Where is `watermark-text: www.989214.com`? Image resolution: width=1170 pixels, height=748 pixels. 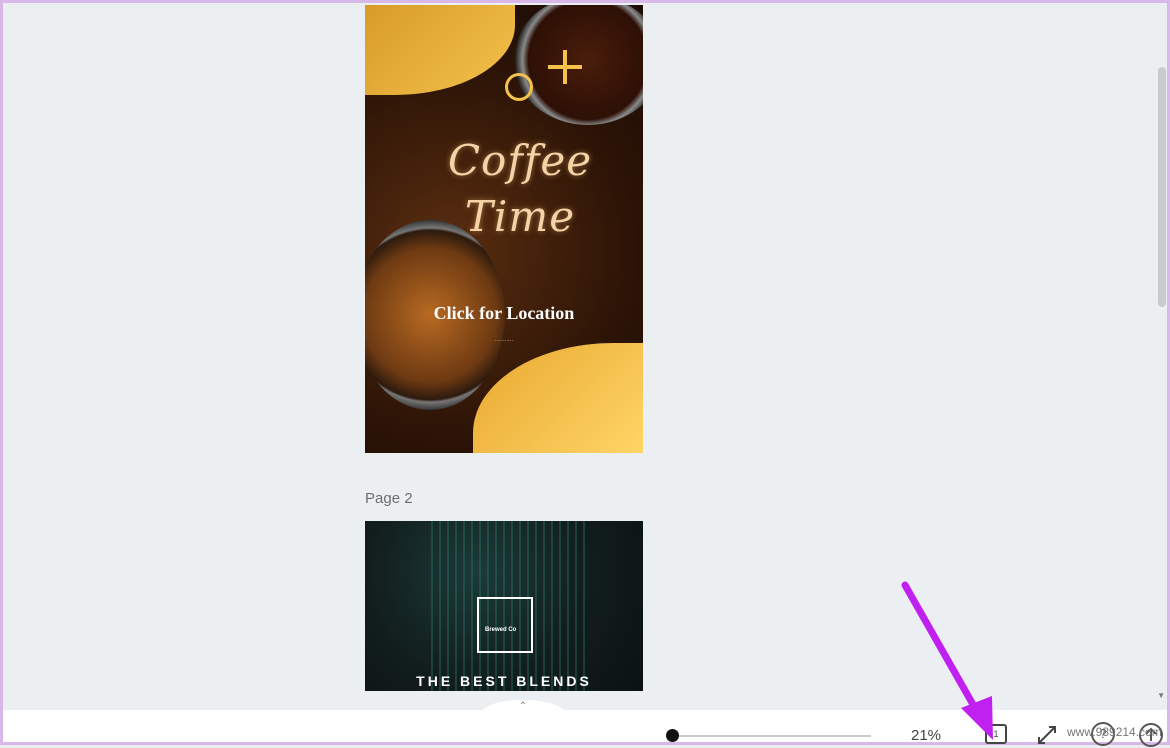
watermark-text: www.989214.com is located at coordinates (1114, 732).